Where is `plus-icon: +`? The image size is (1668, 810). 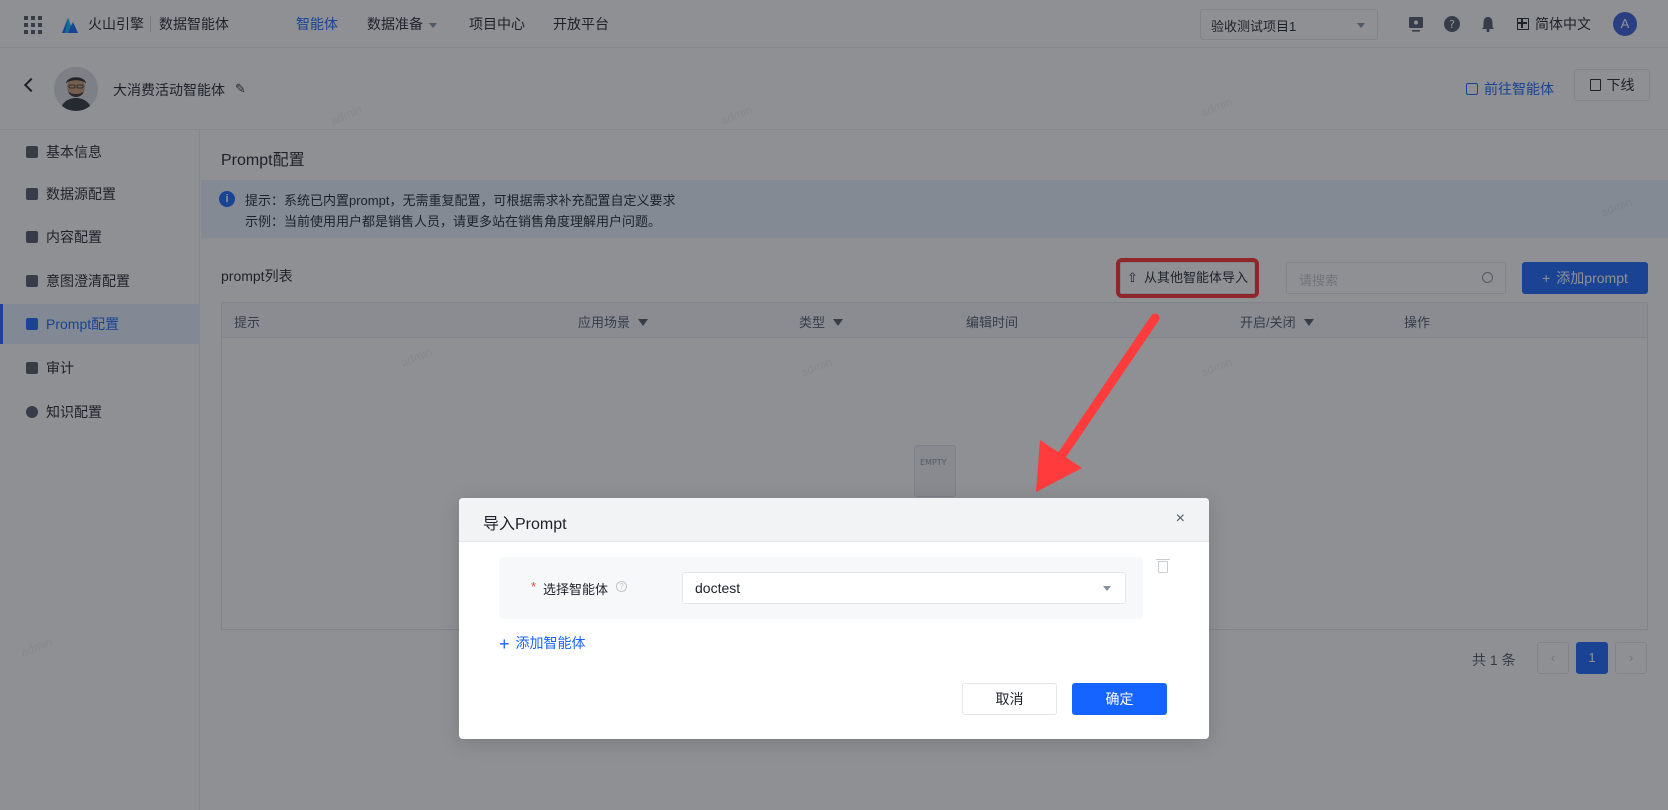
plus-icon: + is located at coordinates (504, 644).